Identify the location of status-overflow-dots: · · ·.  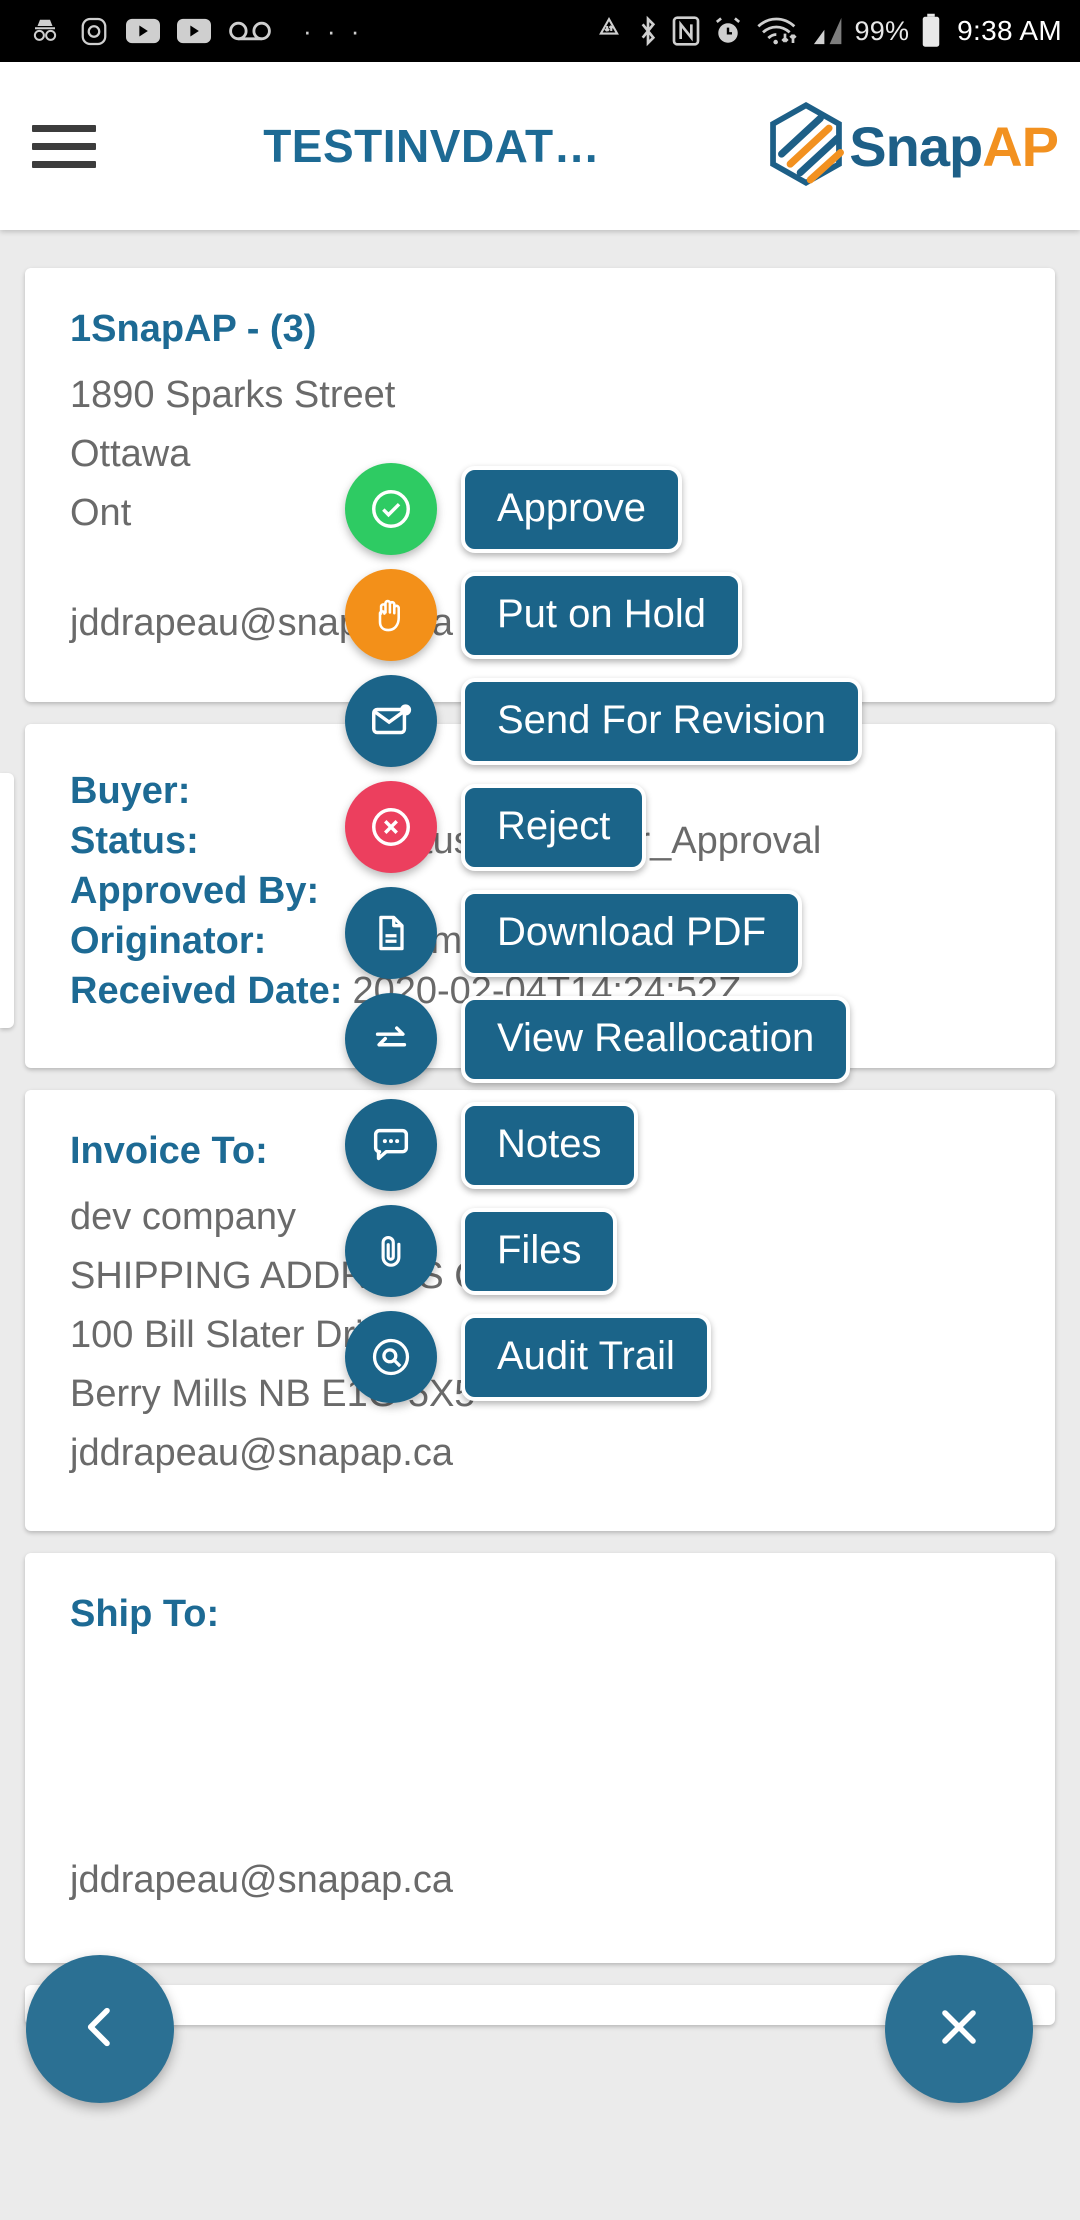
(333, 31).